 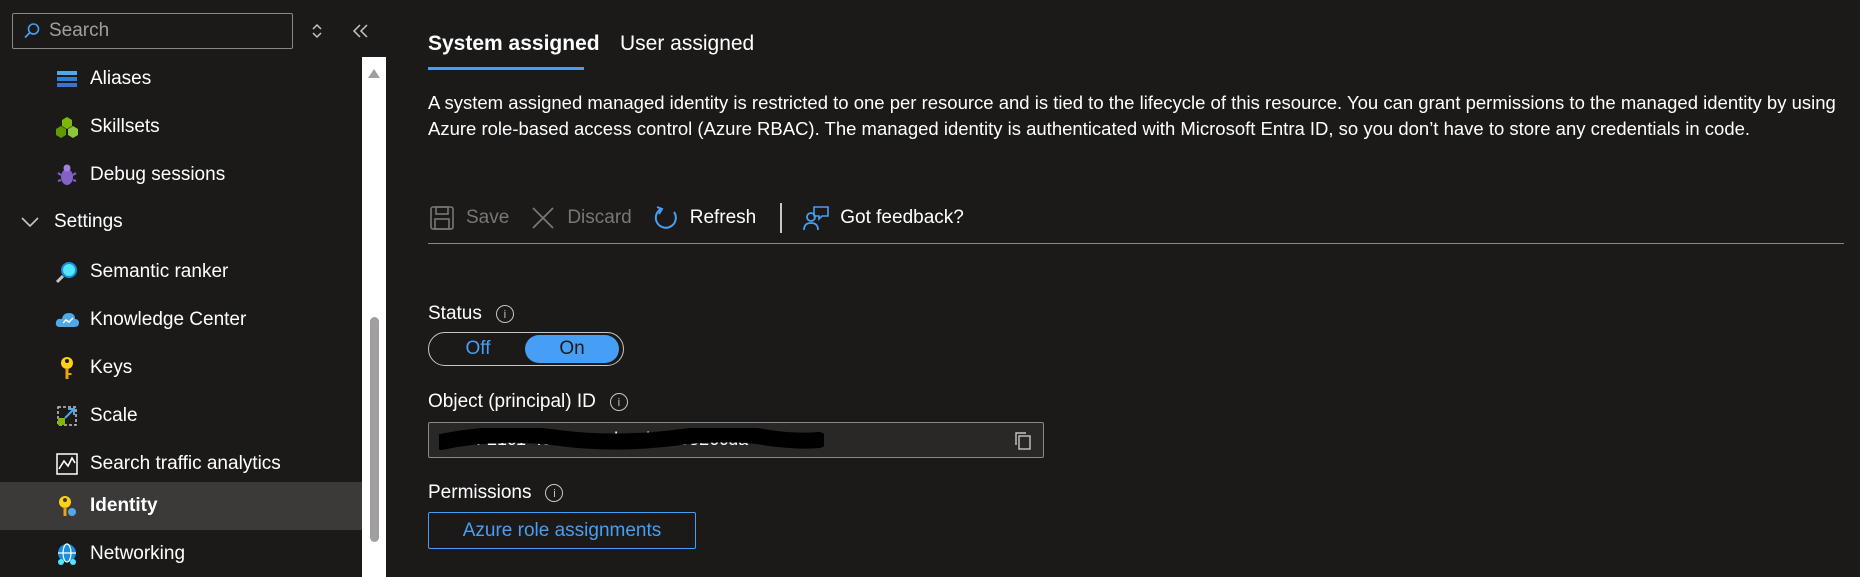 What do you see at coordinates (572, 349) in the screenshot?
I see `status-on-option: On` at bounding box center [572, 349].